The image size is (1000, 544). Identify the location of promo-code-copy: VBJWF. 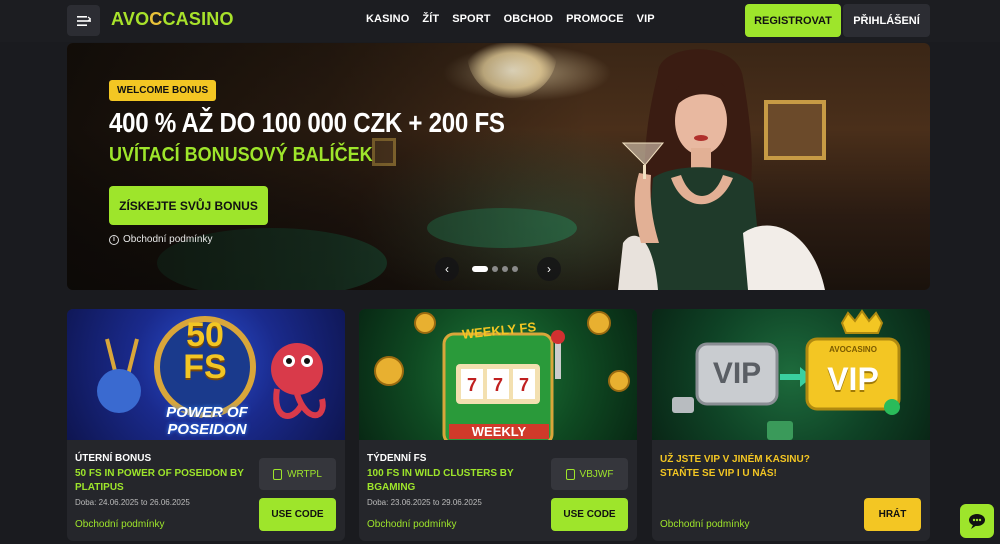
(589, 474).